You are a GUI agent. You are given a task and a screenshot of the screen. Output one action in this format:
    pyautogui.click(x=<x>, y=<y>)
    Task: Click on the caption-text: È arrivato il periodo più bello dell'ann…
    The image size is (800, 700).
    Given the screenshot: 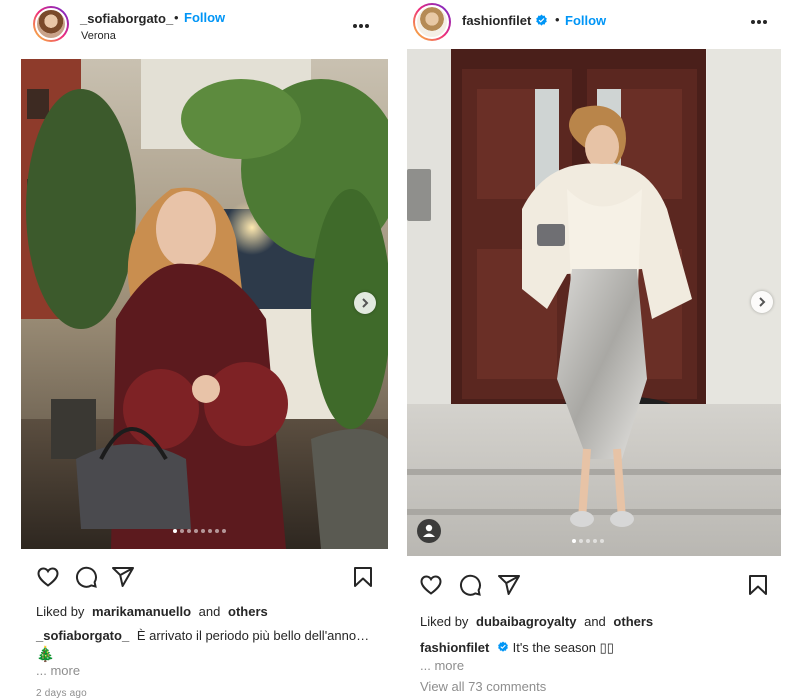 What is the action you would take?
    pyautogui.click(x=253, y=635)
    